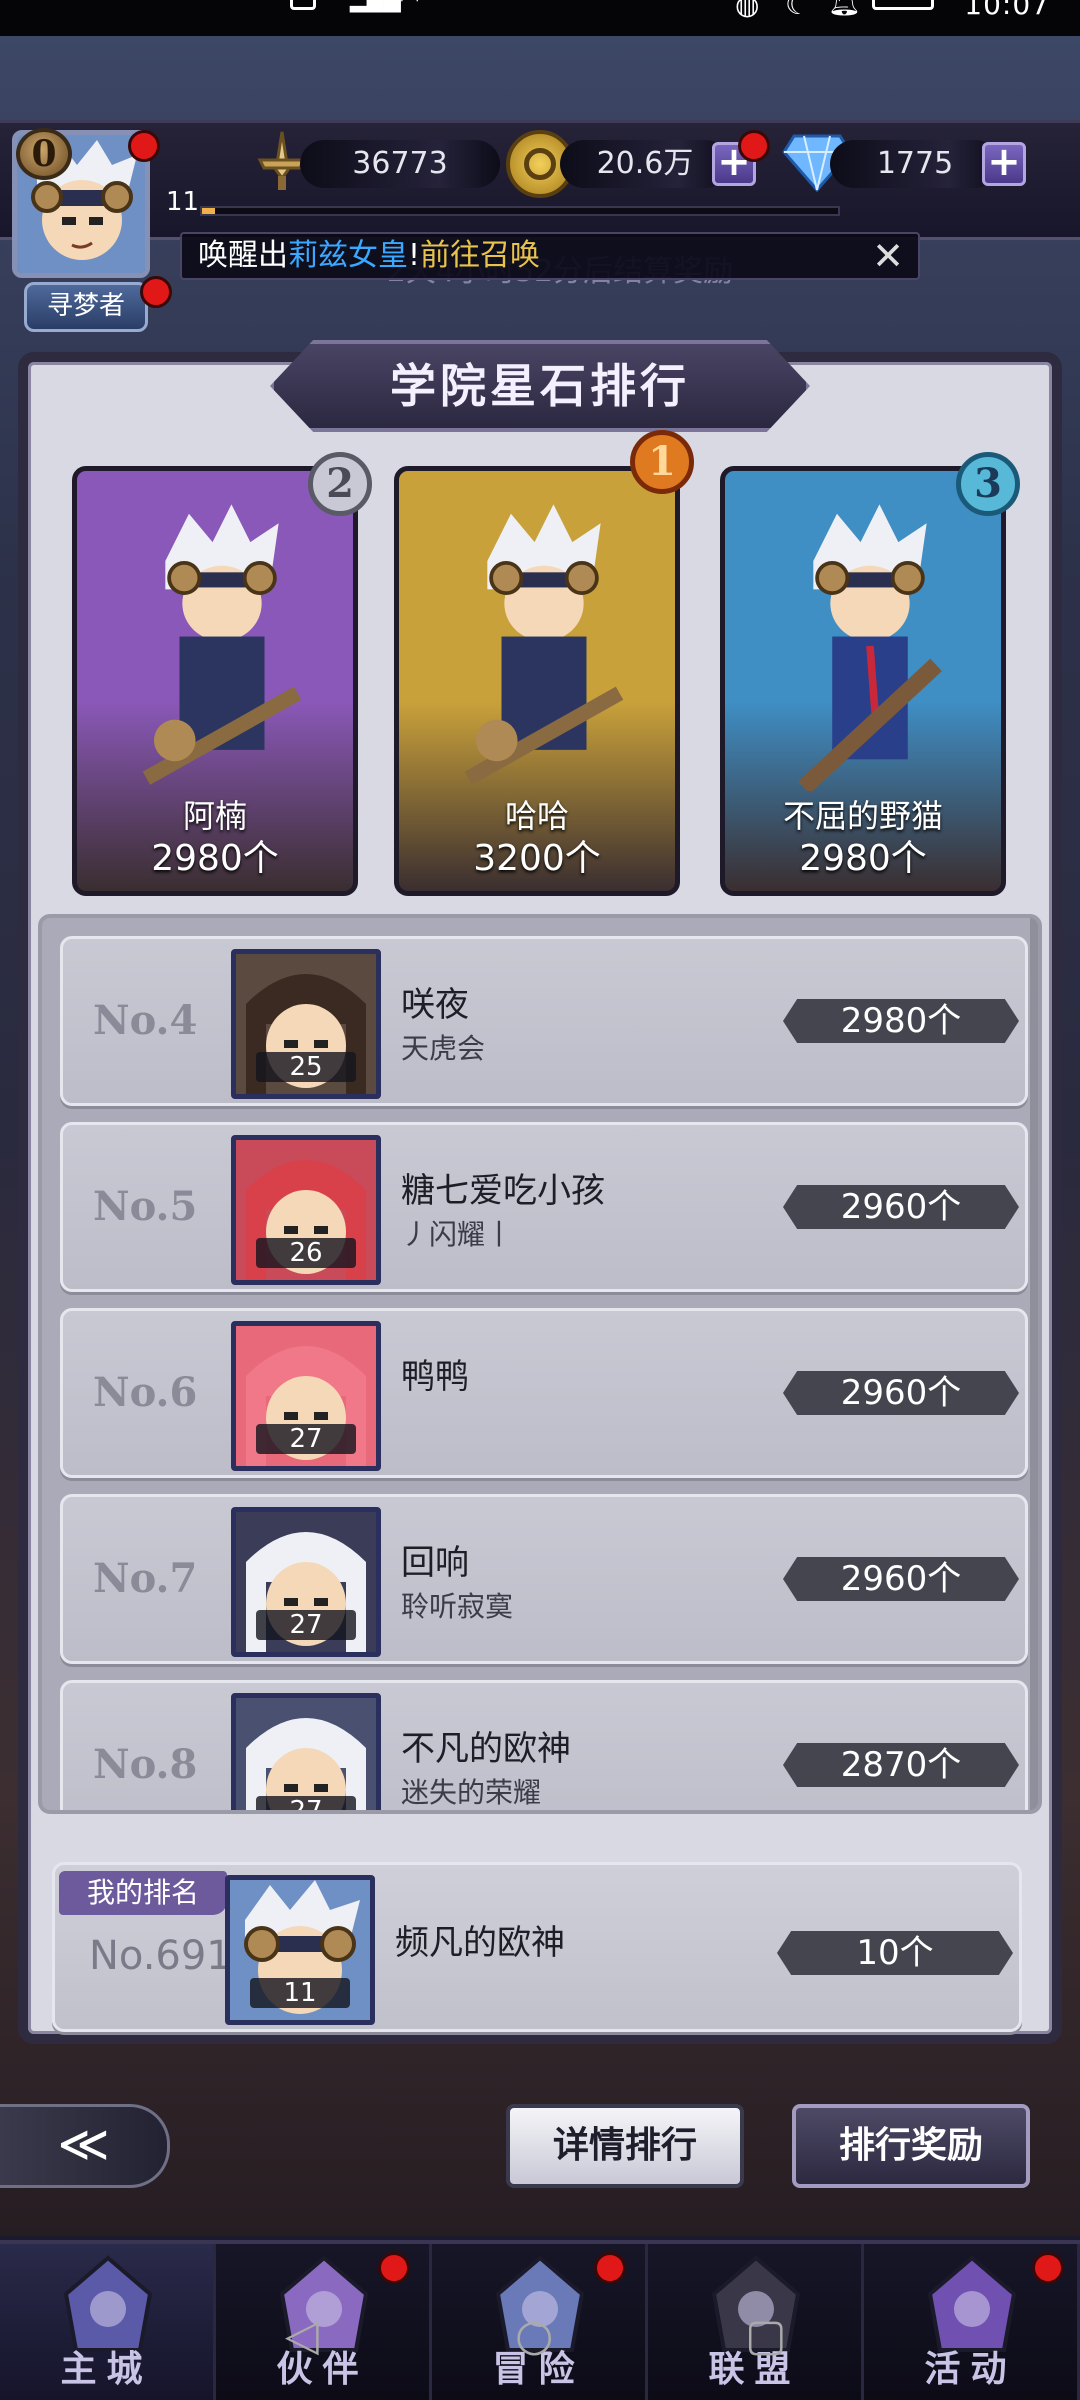 The width and height of the screenshot is (1080, 2400). What do you see at coordinates (302, 2335) in the screenshot?
I see `system-back-icon: ◁` at bounding box center [302, 2335].